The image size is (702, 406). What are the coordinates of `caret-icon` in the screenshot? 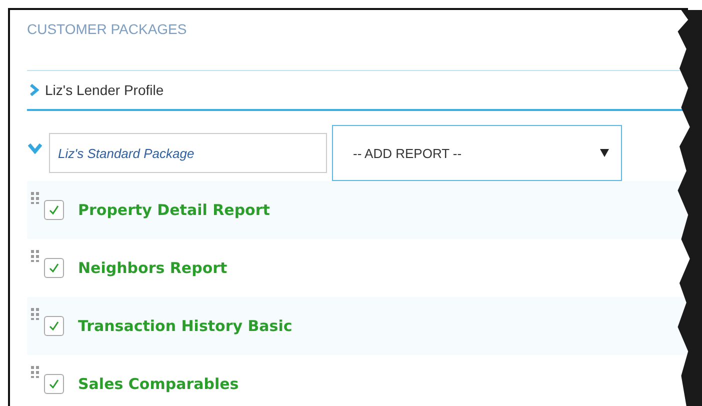 It's located at (604, 153).